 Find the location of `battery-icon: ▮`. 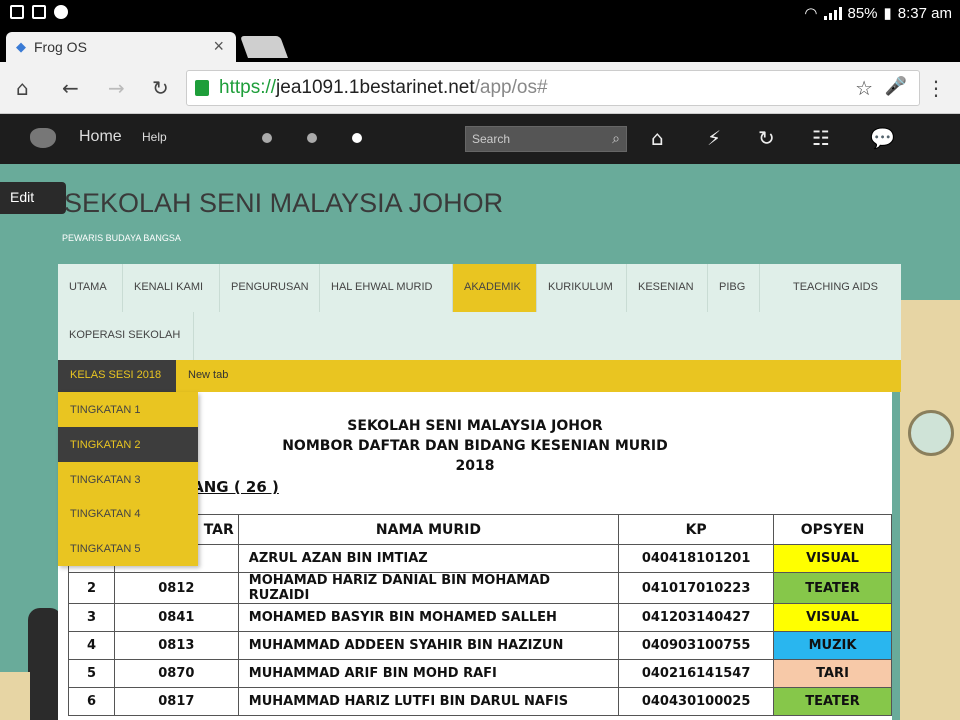

battery-icon: ▮ is located at coordinates (887, 13).